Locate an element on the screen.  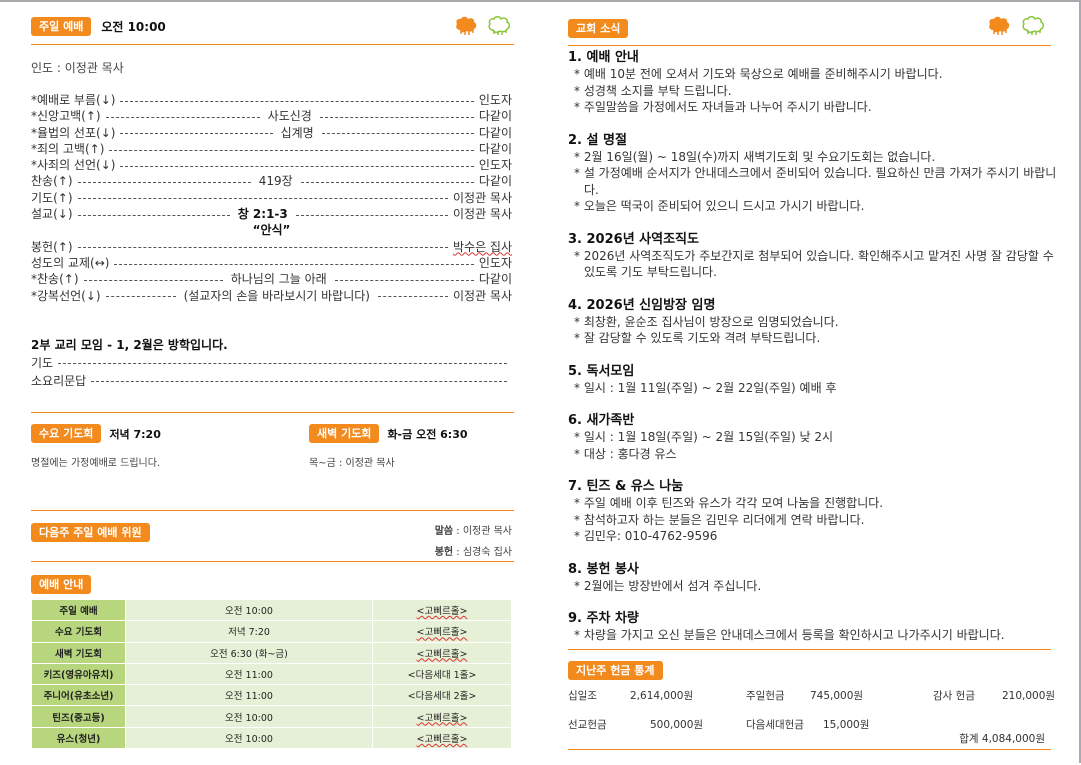
sermon-title: “안식” is located at coordinates (271, 230).